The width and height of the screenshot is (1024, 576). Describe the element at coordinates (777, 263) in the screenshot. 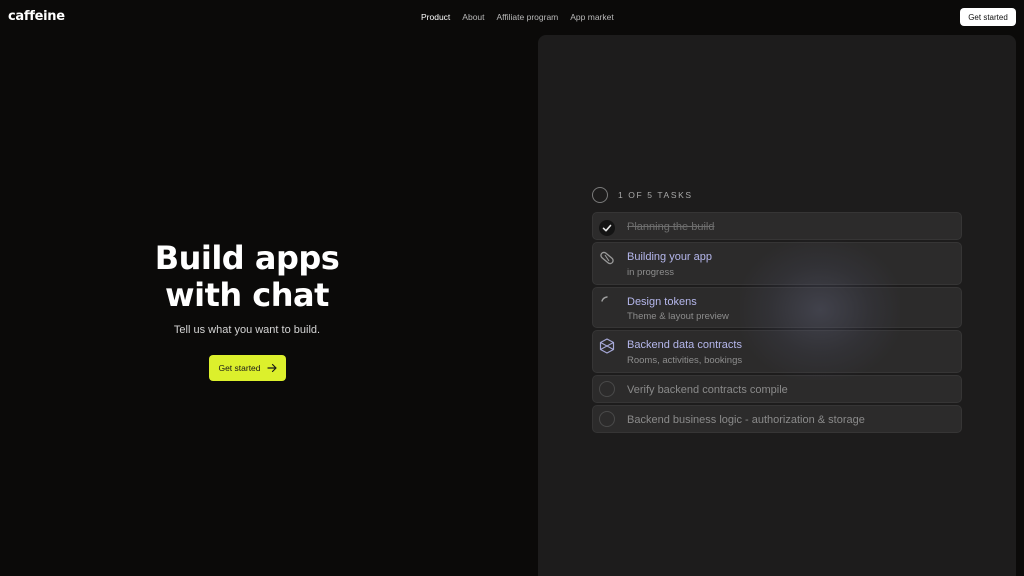

I see `task-item-building-app: Building your app in progress` at that location.